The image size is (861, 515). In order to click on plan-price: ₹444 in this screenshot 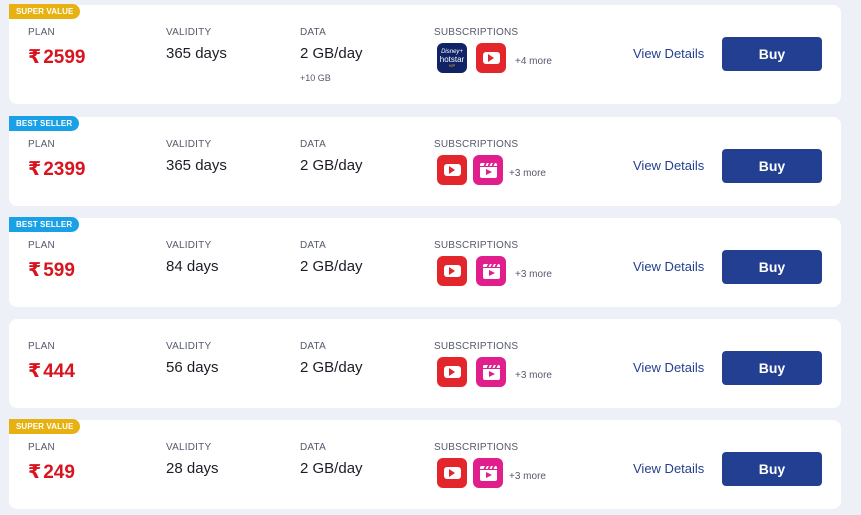, I will do `click(51, 371)`.